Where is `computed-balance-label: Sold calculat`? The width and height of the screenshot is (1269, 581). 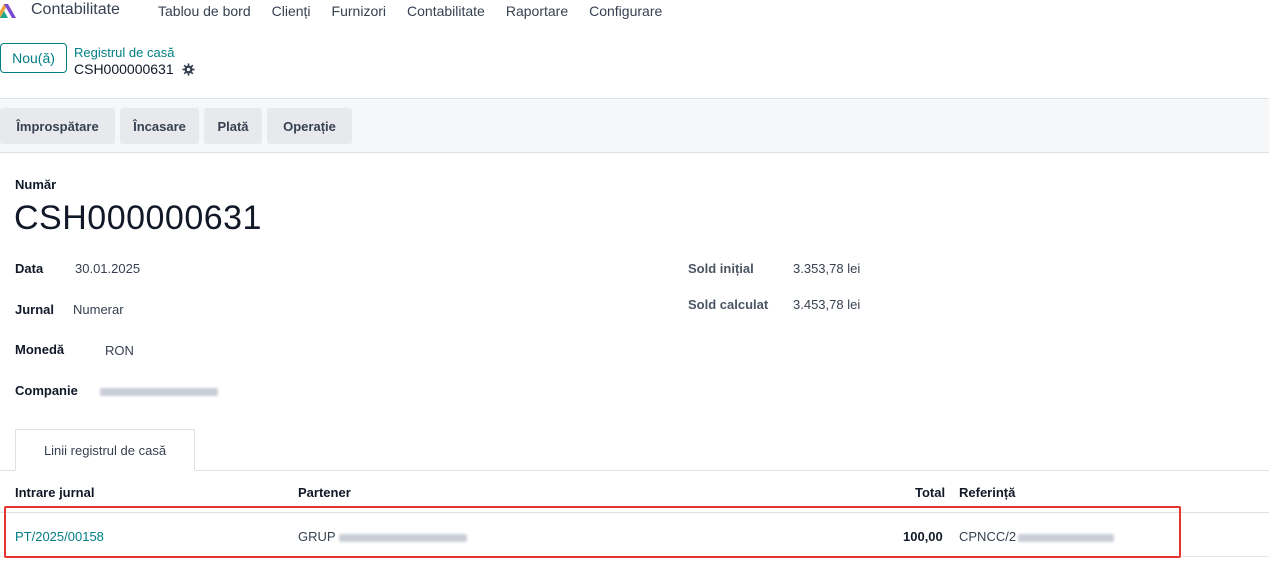 computed-balance-label: Sold calculat is located at coordinates (728, 304).